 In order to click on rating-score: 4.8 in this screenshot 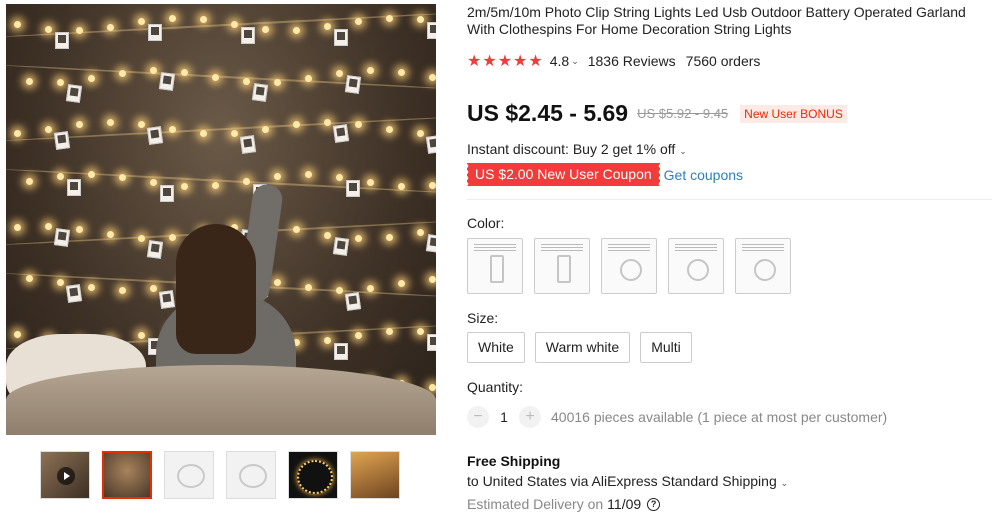, I will do `click(559, 61)`.